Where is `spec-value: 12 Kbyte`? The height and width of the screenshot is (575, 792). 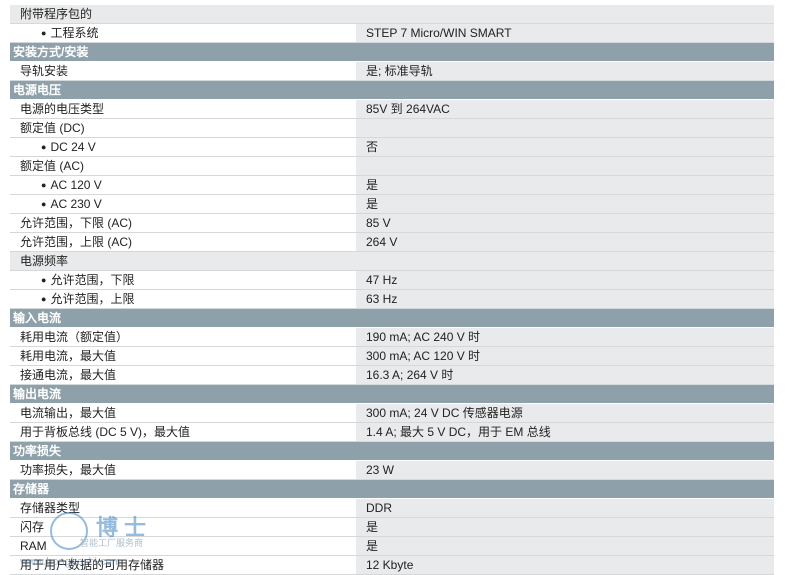
spec-value: 12 Kbyte is located at coordinates (565, 565).